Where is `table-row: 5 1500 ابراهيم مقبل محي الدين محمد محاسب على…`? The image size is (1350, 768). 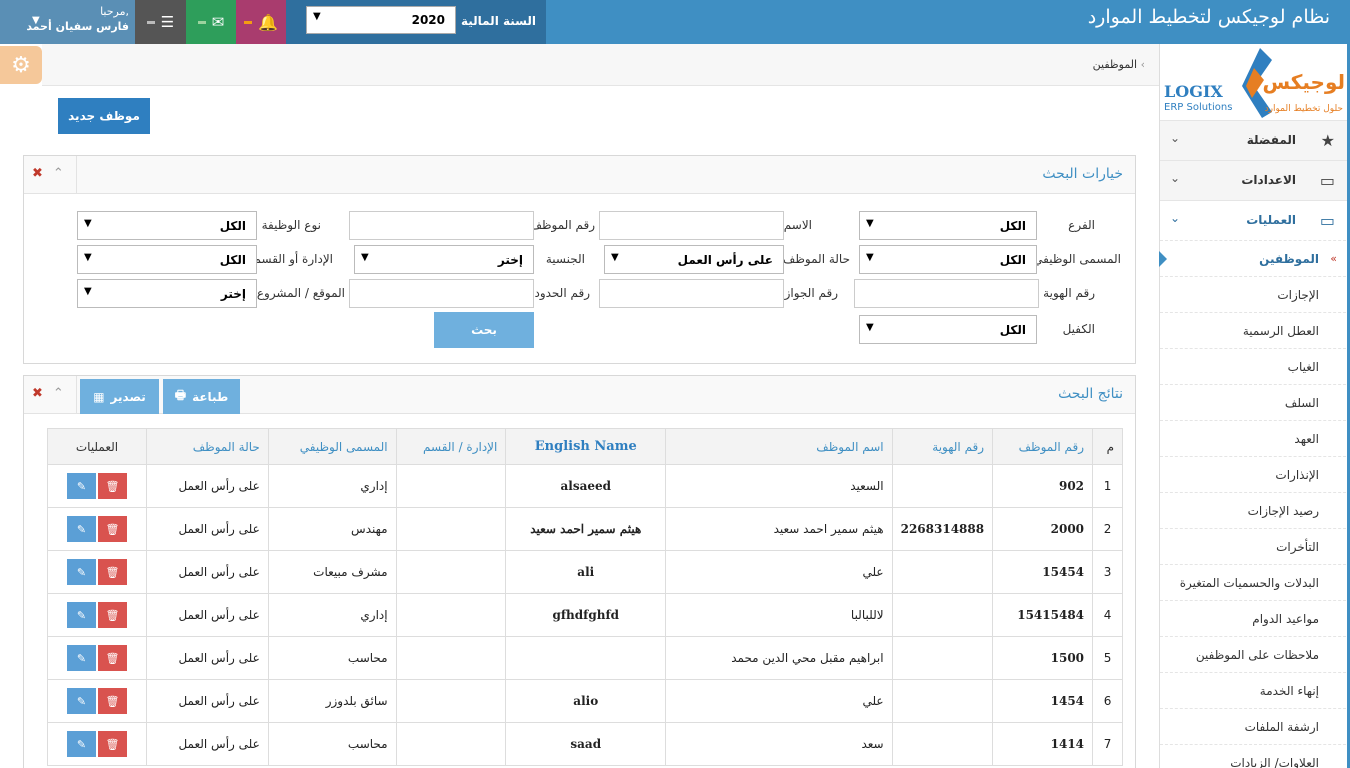
table-row: 5 1500 ابراهيم مقبل محي الدين محمد محاسب على… is located at coordinates (585, 658).